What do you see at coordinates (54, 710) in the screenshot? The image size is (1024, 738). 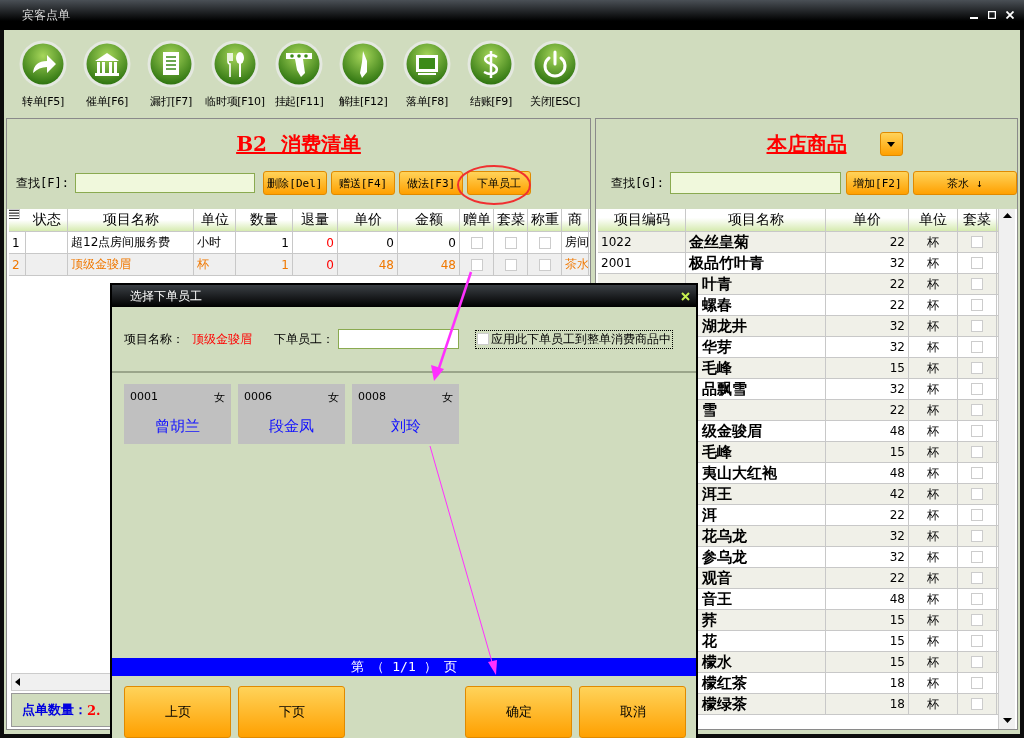 I see `status-label: 点单数量：` at bounding box center [54, 710].